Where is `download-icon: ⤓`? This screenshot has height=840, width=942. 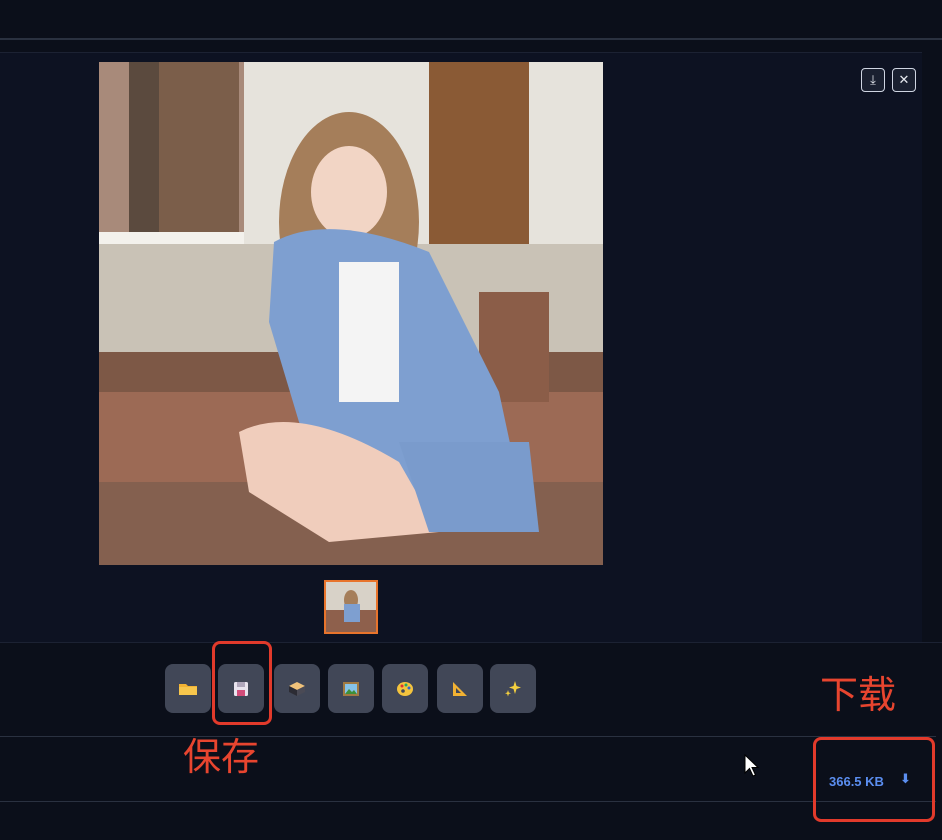
download-icon: ⤓ is located at coordinates (873, 79).